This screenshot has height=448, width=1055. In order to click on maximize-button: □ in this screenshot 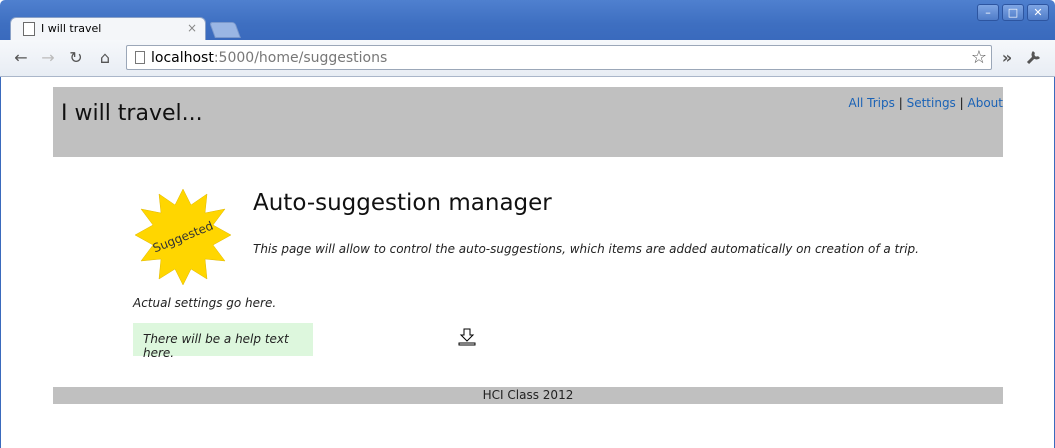, I will do `click(1013, 12)`.